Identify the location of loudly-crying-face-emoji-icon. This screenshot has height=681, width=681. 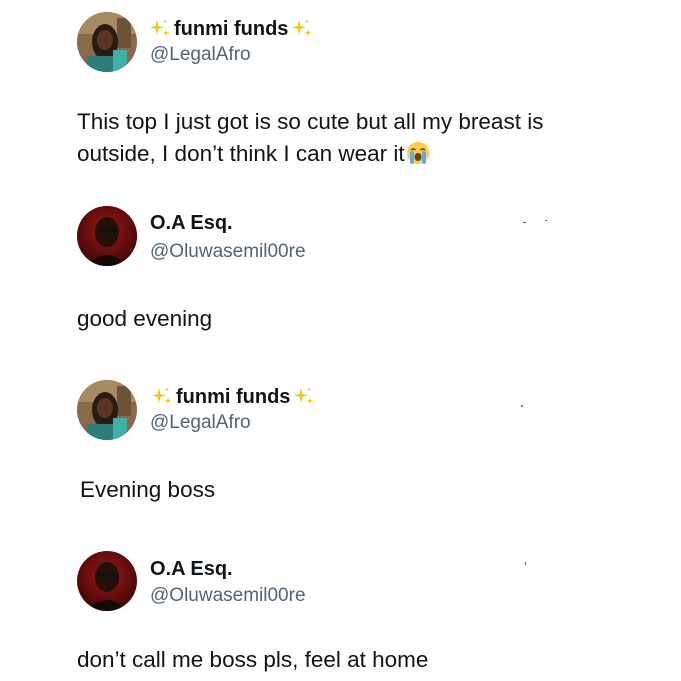
(417, 153).